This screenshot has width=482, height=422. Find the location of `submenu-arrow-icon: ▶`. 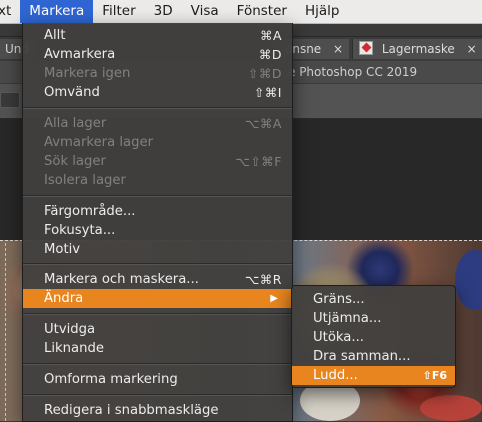

submenu-arrow-icon: ▶ is located at coordinates (274, 298).